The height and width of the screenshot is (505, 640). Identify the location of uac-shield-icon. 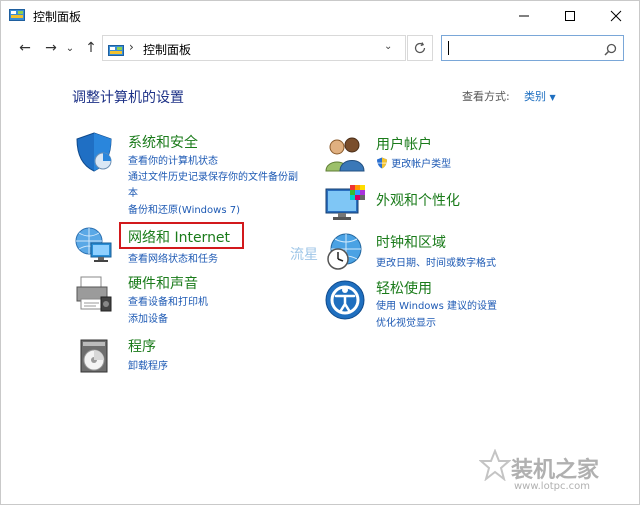
(382, 163).